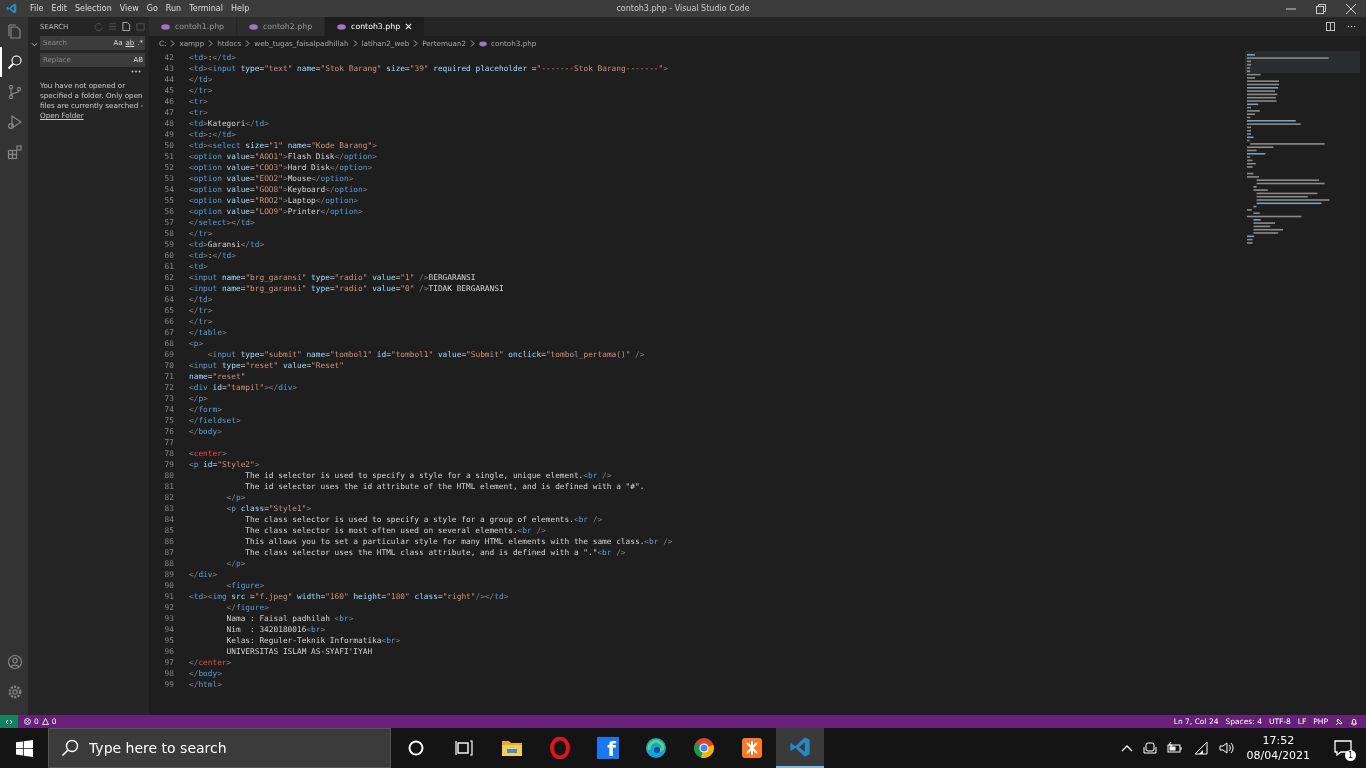  Describe the element at coordinates (800, 747) in the screenshot. I see `ribbon-logo-icon` at that location.